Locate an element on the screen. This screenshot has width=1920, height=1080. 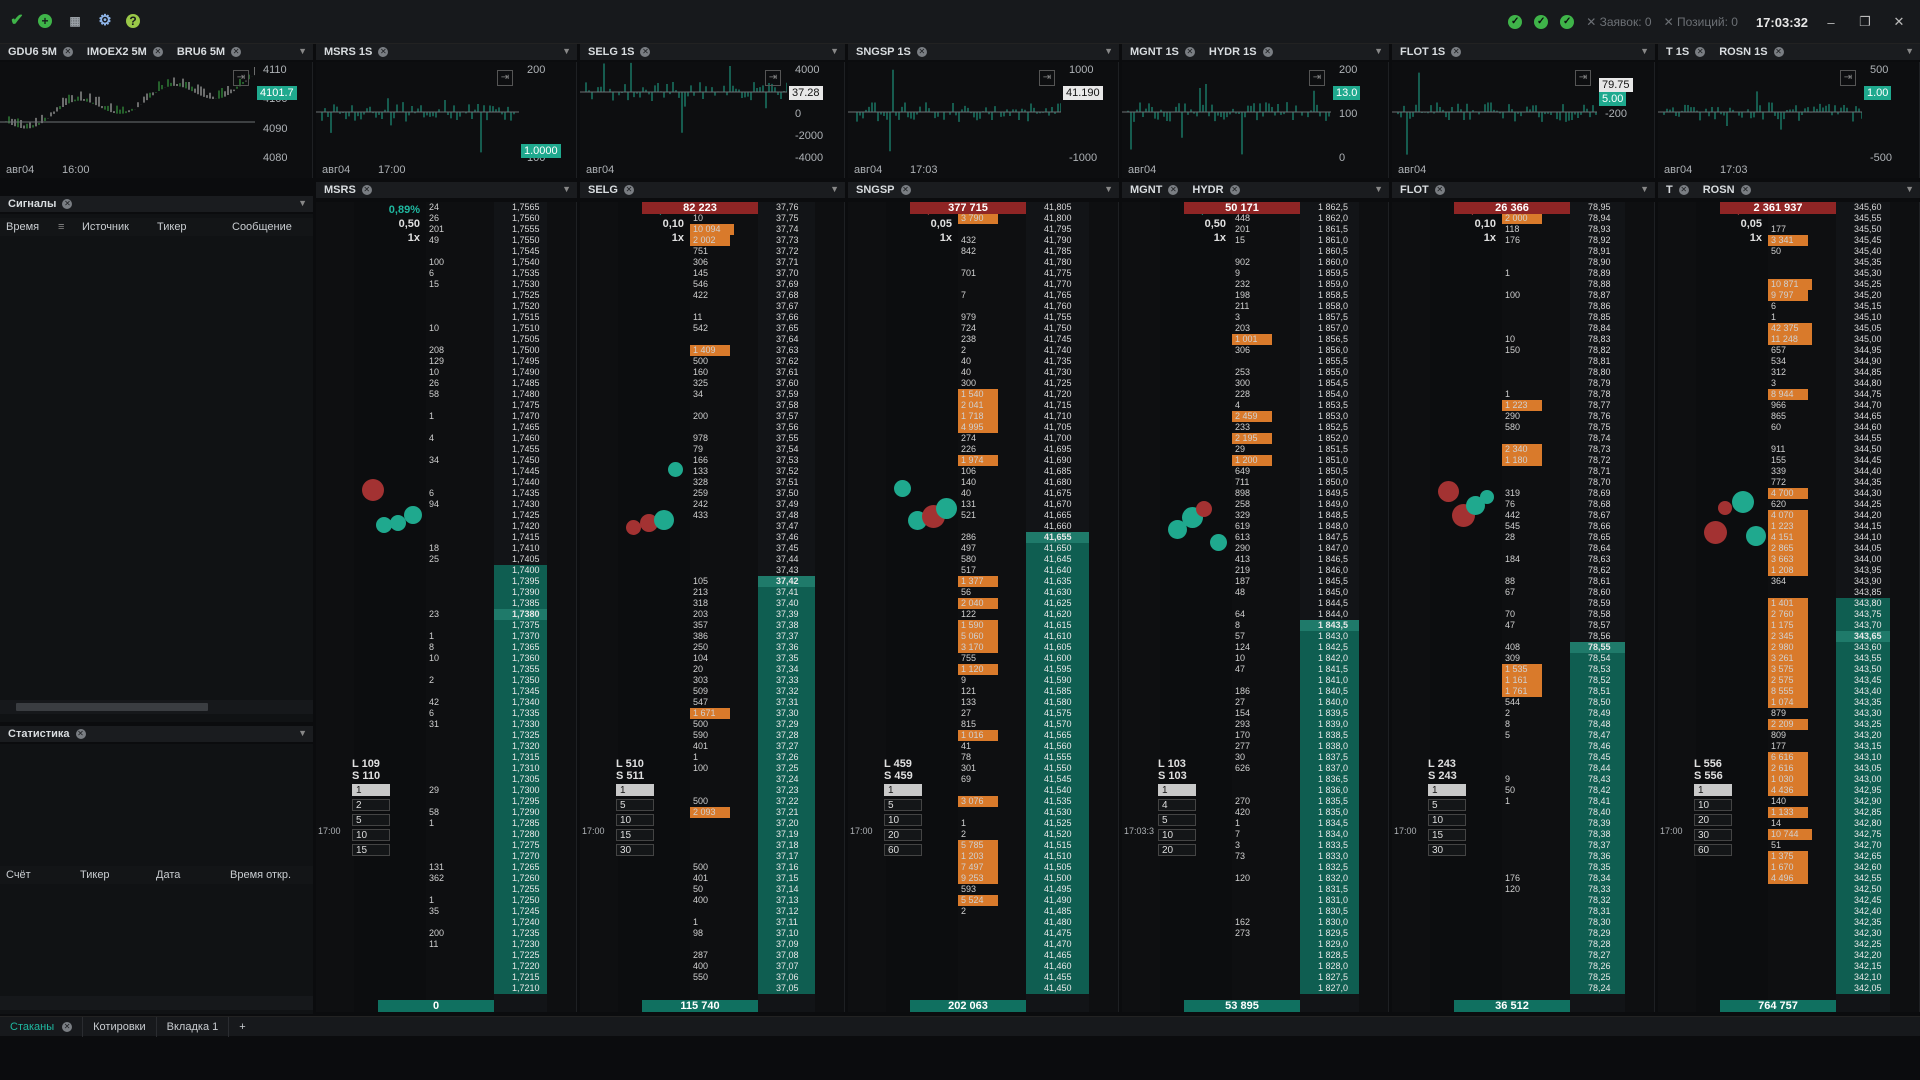
price-level: 1 861,0 is located at coordinates (1329, 240).